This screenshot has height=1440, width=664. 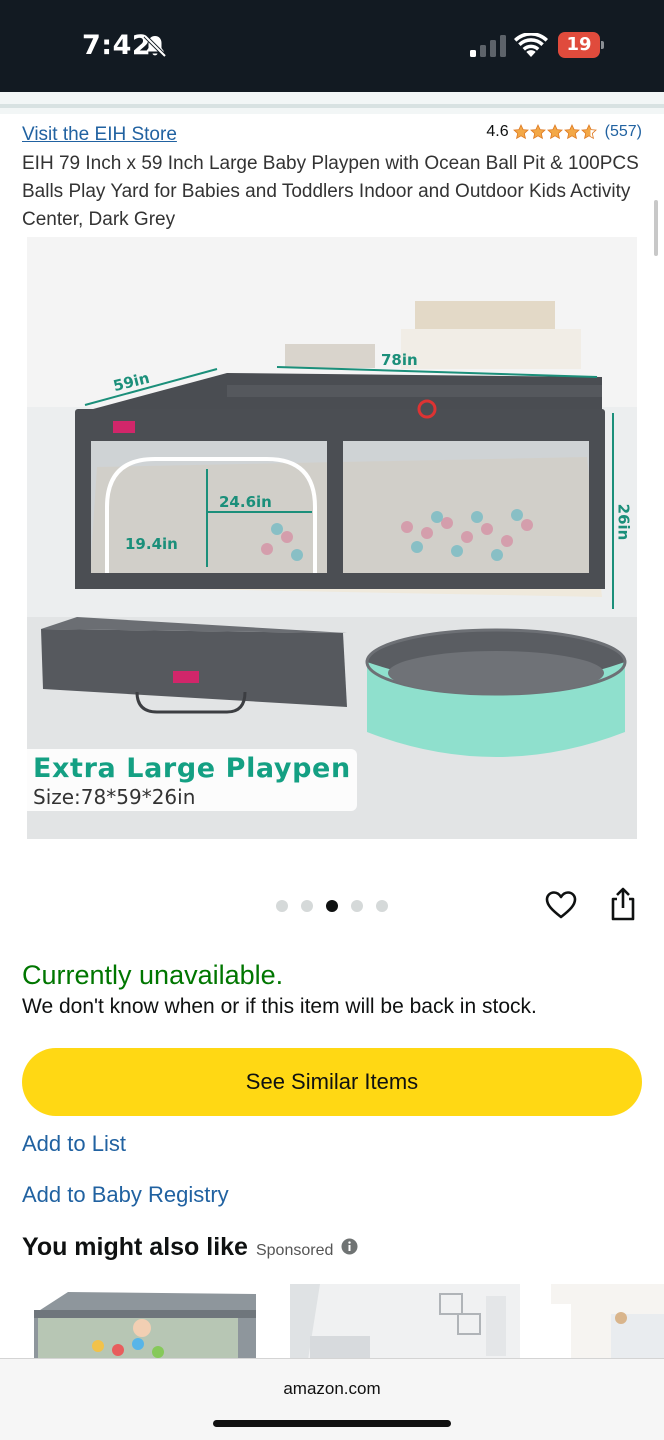 I want to click on bell-slash-icon, so click(x=155, y=46).